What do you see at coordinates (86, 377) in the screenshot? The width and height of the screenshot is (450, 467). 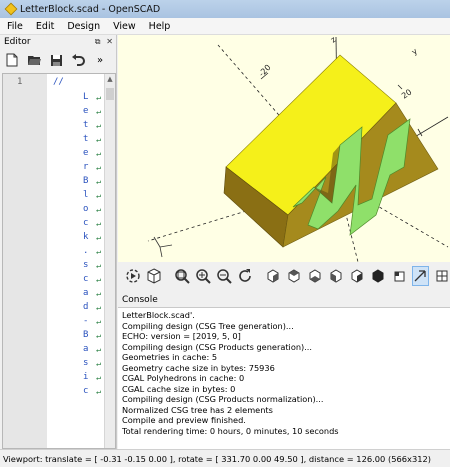 I see `wrapped-char: i` at bounding box center [86, 377].